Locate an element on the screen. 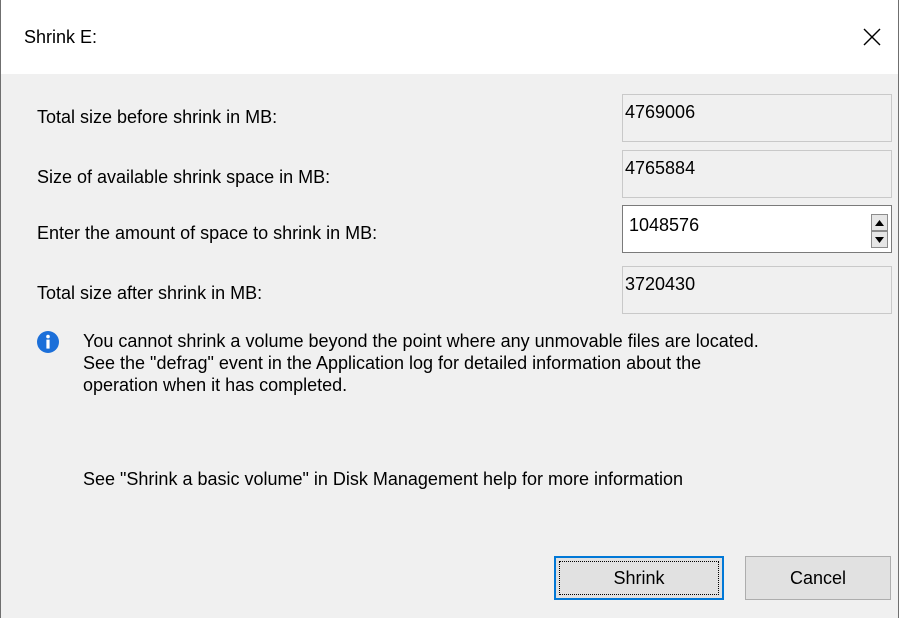 This screenshot has height=618, width=901. close-button is located at coordinates (872, 37).